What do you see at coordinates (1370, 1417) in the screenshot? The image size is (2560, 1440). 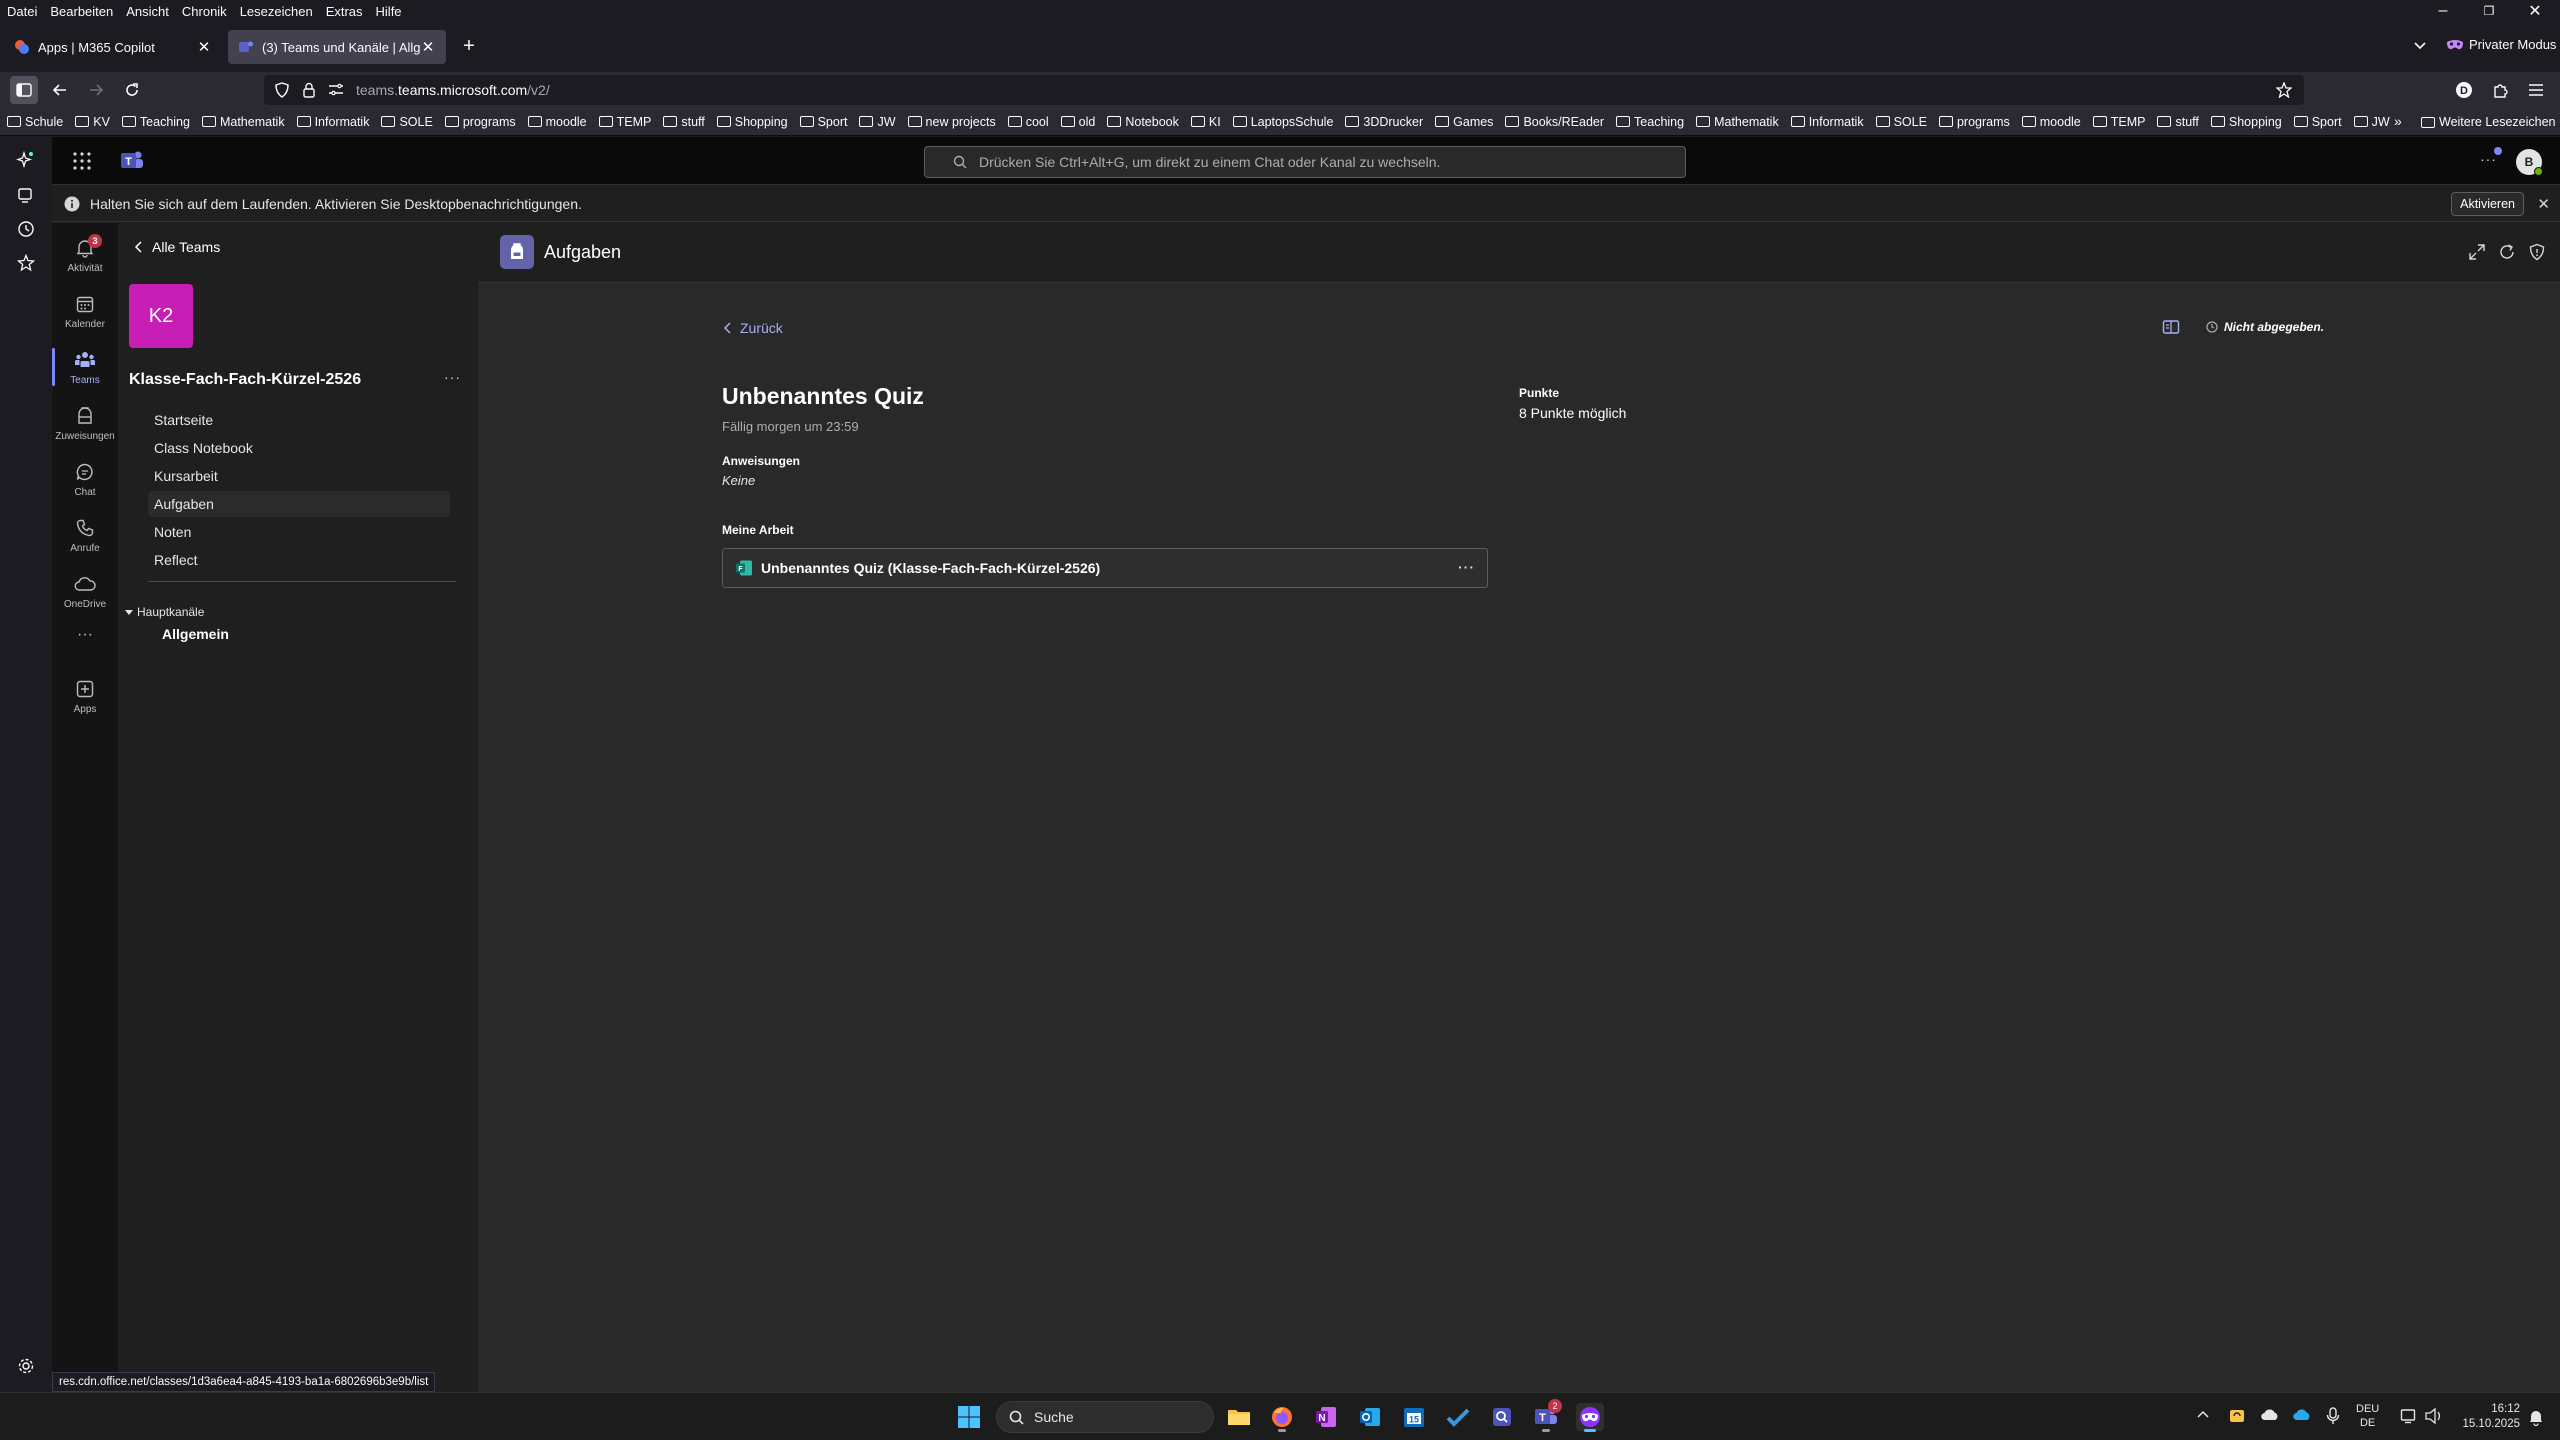 I see `outlook-icon` at bounding box center [1370, 1417].